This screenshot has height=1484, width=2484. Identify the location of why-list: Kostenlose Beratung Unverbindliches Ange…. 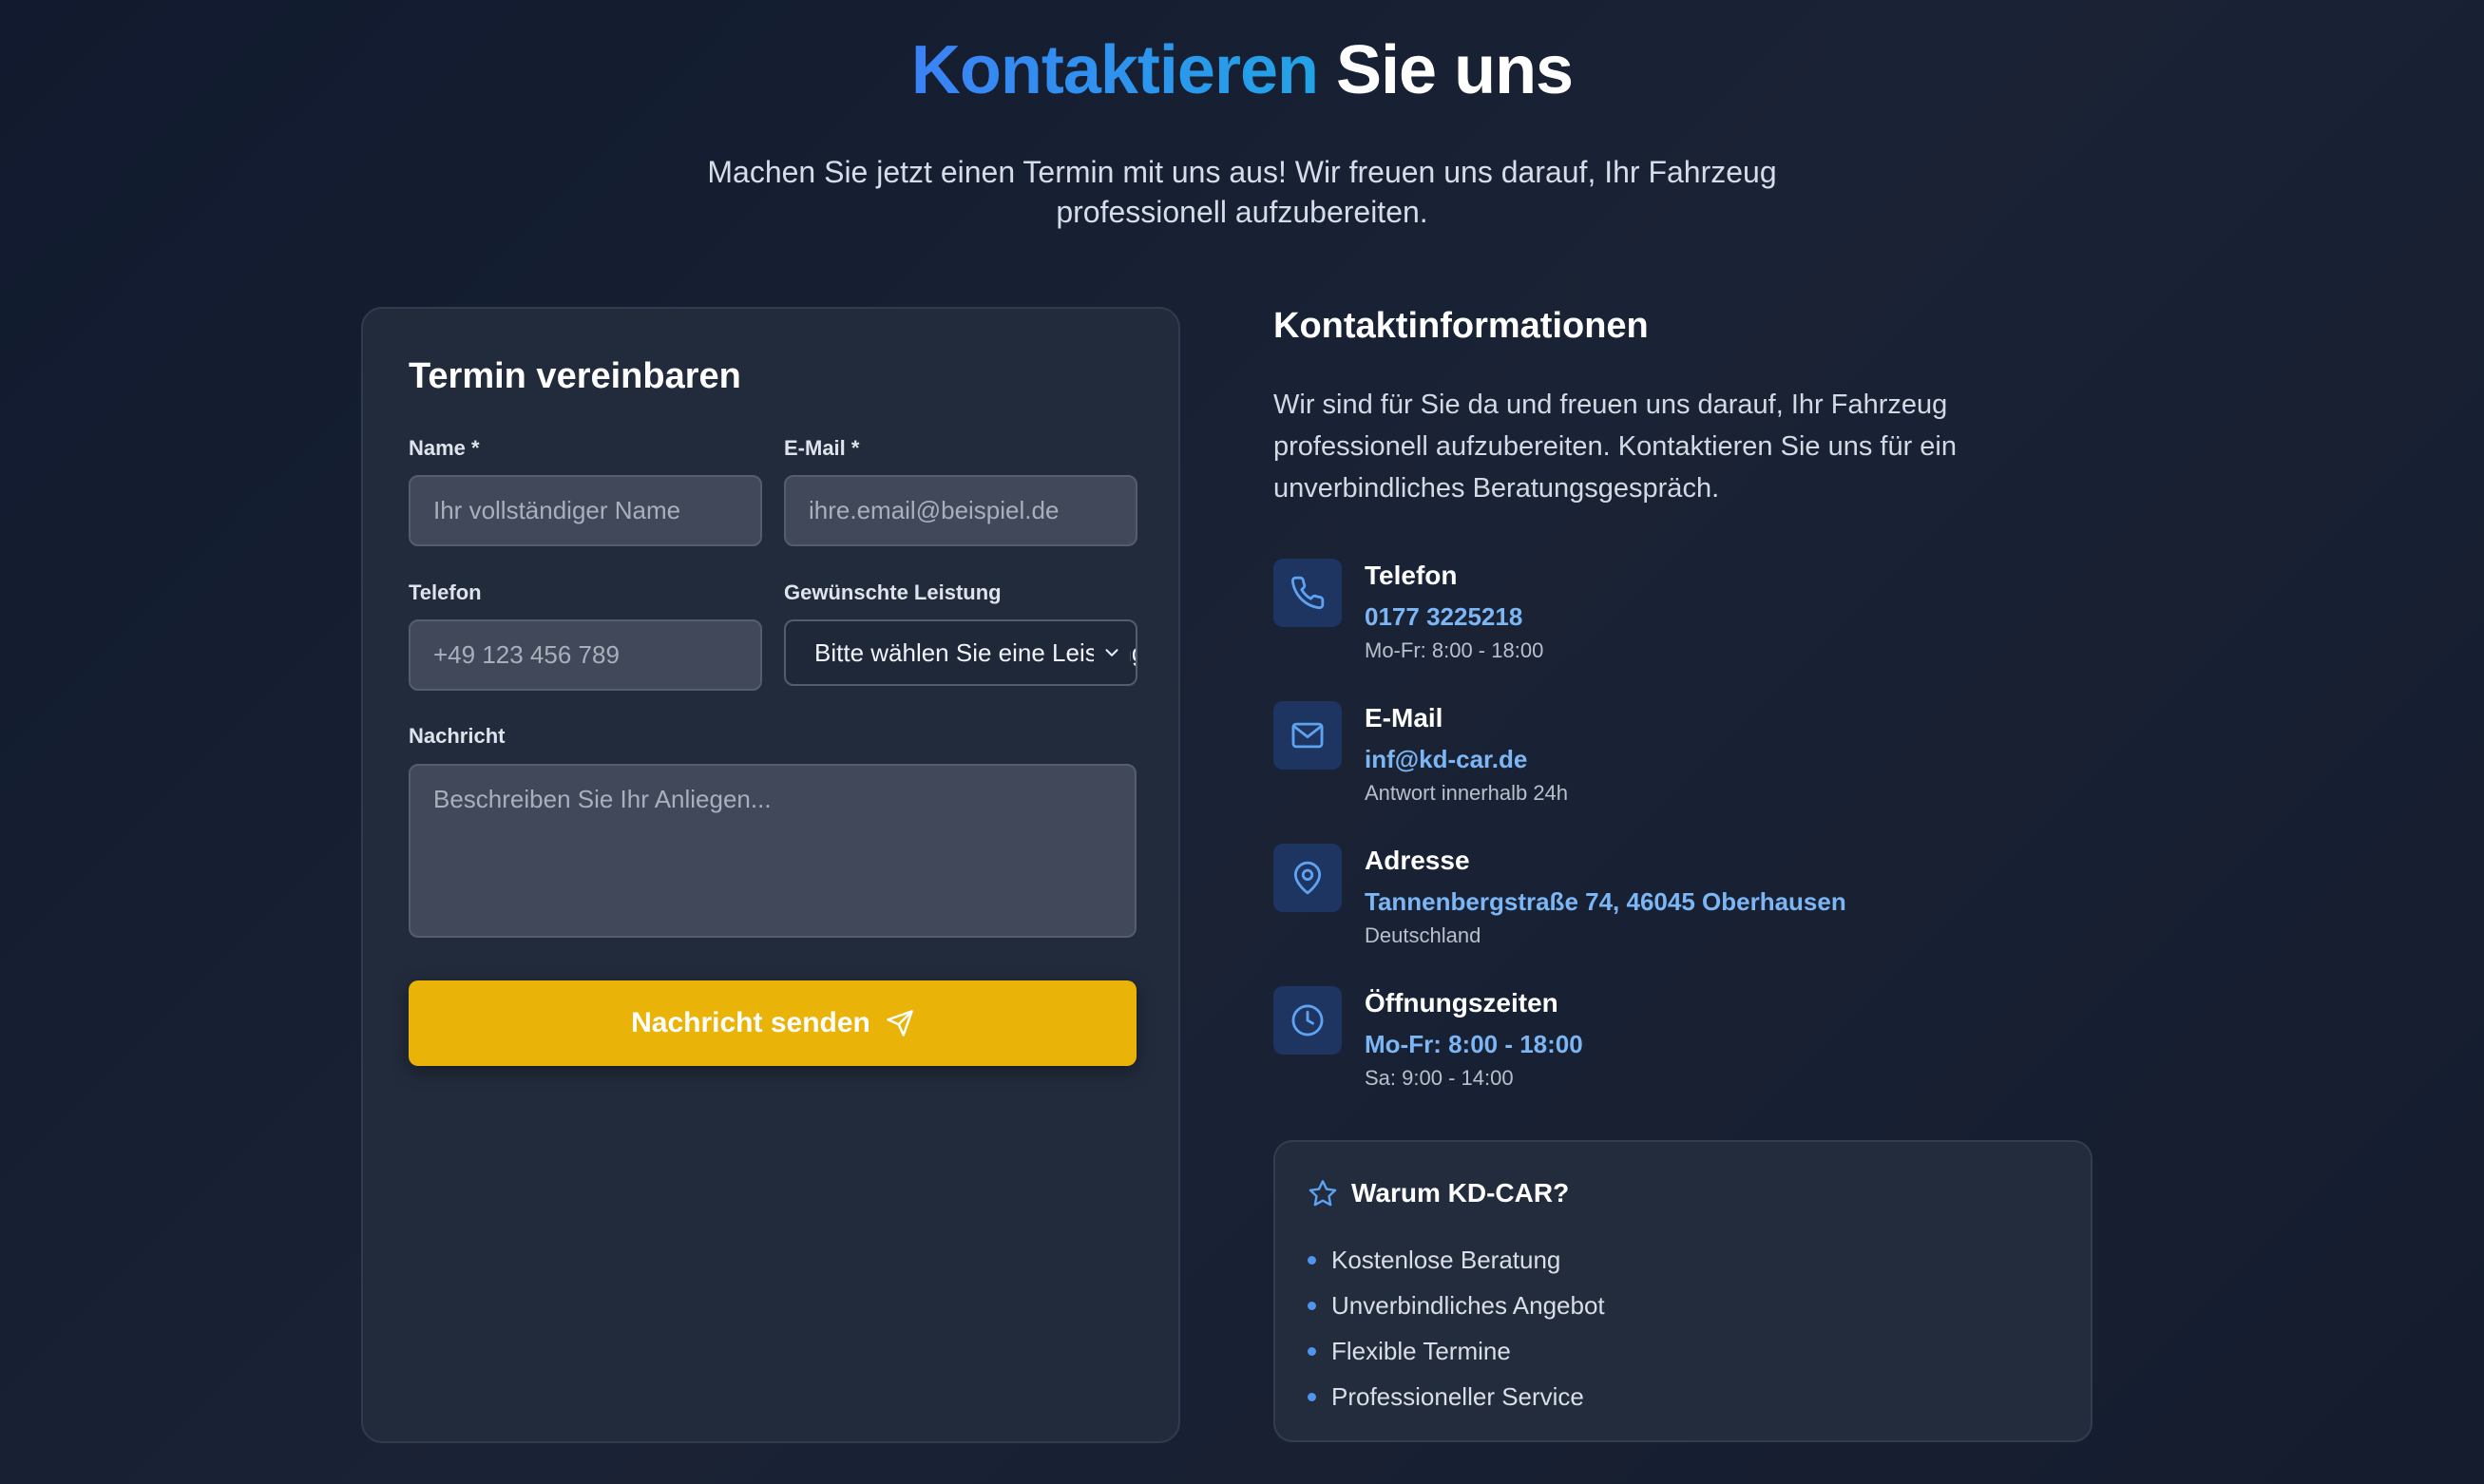
(1456, 1328).